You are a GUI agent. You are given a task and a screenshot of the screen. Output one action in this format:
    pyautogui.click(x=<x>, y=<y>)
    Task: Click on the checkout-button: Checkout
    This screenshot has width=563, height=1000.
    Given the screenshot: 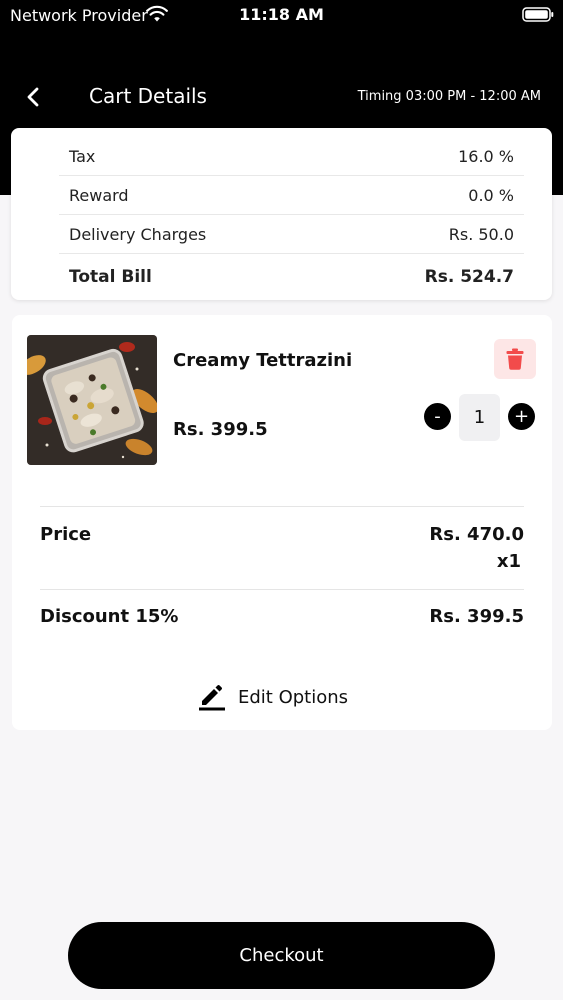 What is the action you would take?
    pyautogui.click(x=281, y=955)
    